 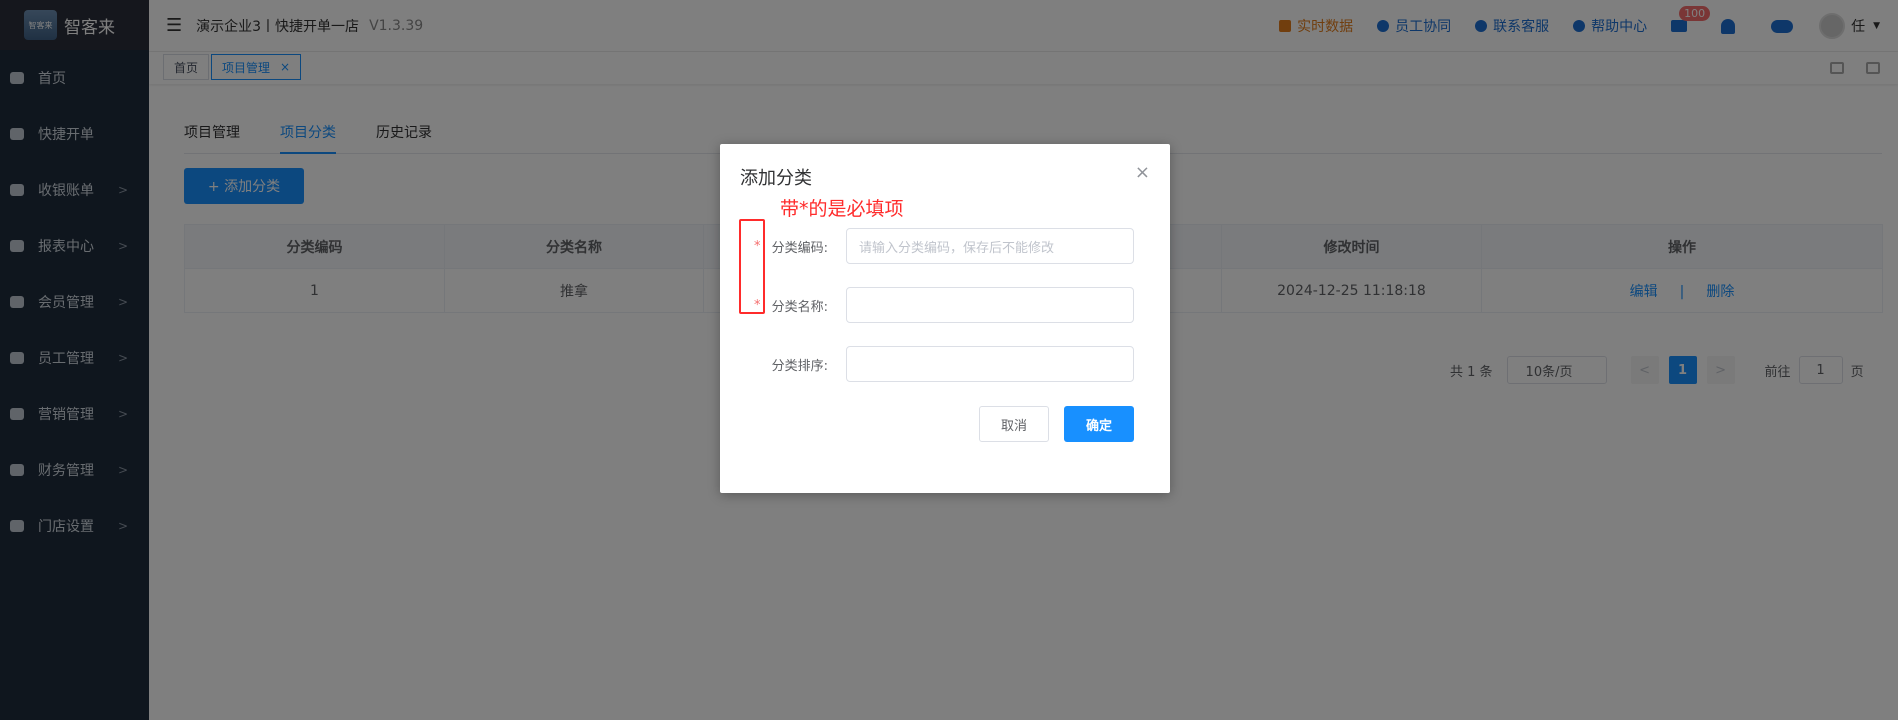 What do you see at coordinates (990, 246) in the screenshot?
I see `category-code-input: 请输入分类编码，保存后不能修改` at bounding box center [990, 246].